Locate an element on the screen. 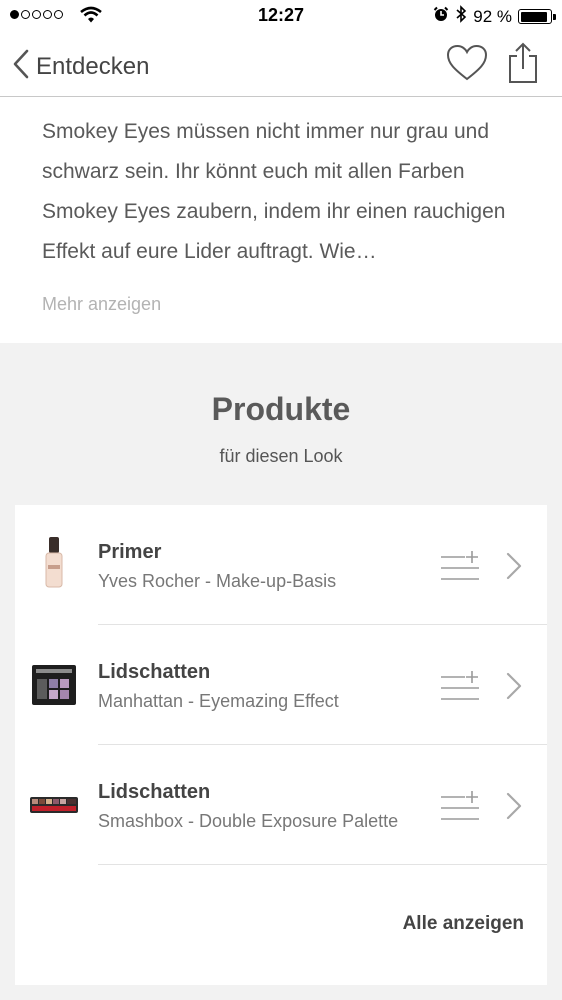  product-name: Primer is located at coordinates (130, 552).